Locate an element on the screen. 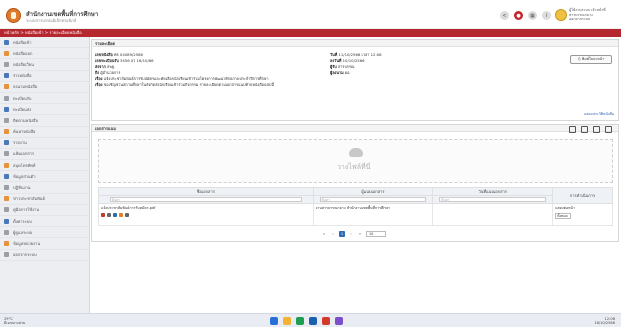 This screenshot has width=621, height=327. app-subtitle: ระบบสารบรรณอิเล็กทรอนิกส์ is located at coordinates (51, 20).